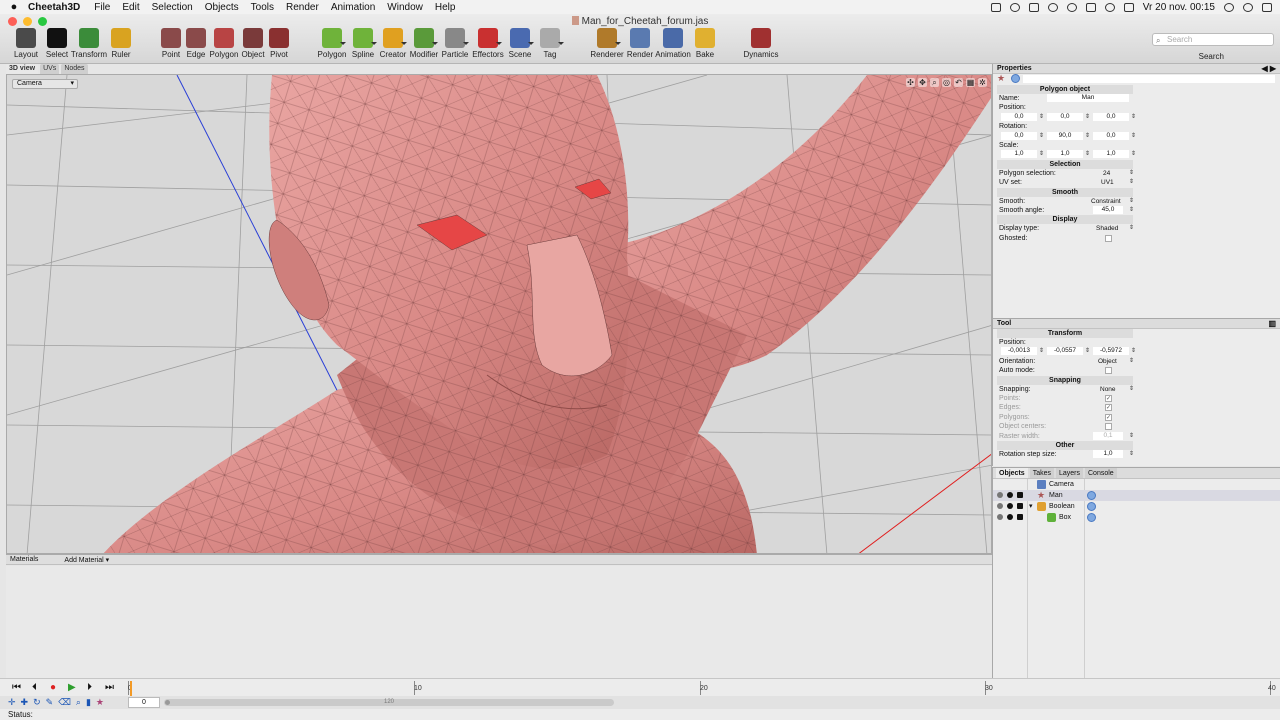 This screenshot has width=1280, height=720. Describe the element at coordinates (109, 688) in the screenshot. I see `go-to-end-icon: ⏭` at that location.